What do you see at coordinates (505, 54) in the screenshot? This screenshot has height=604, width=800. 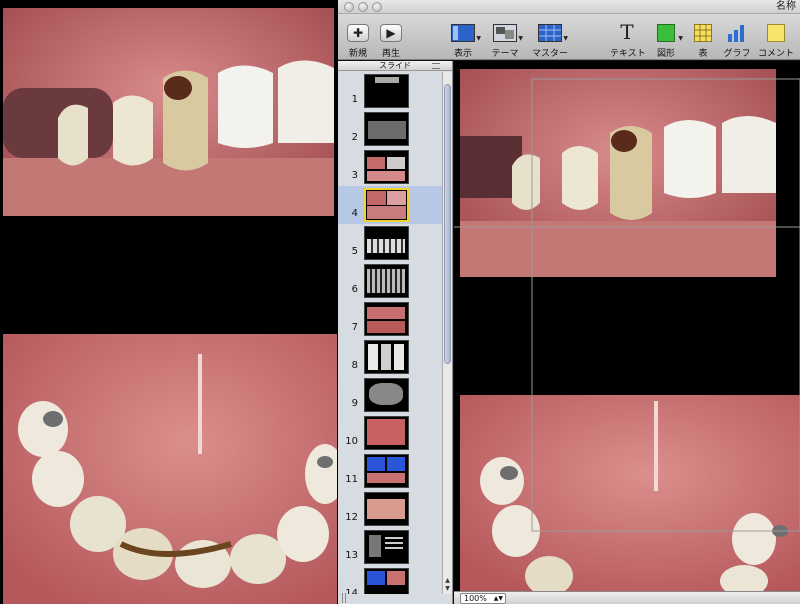 I see `theme-label: テーマ` at bounding box center [505, 54].